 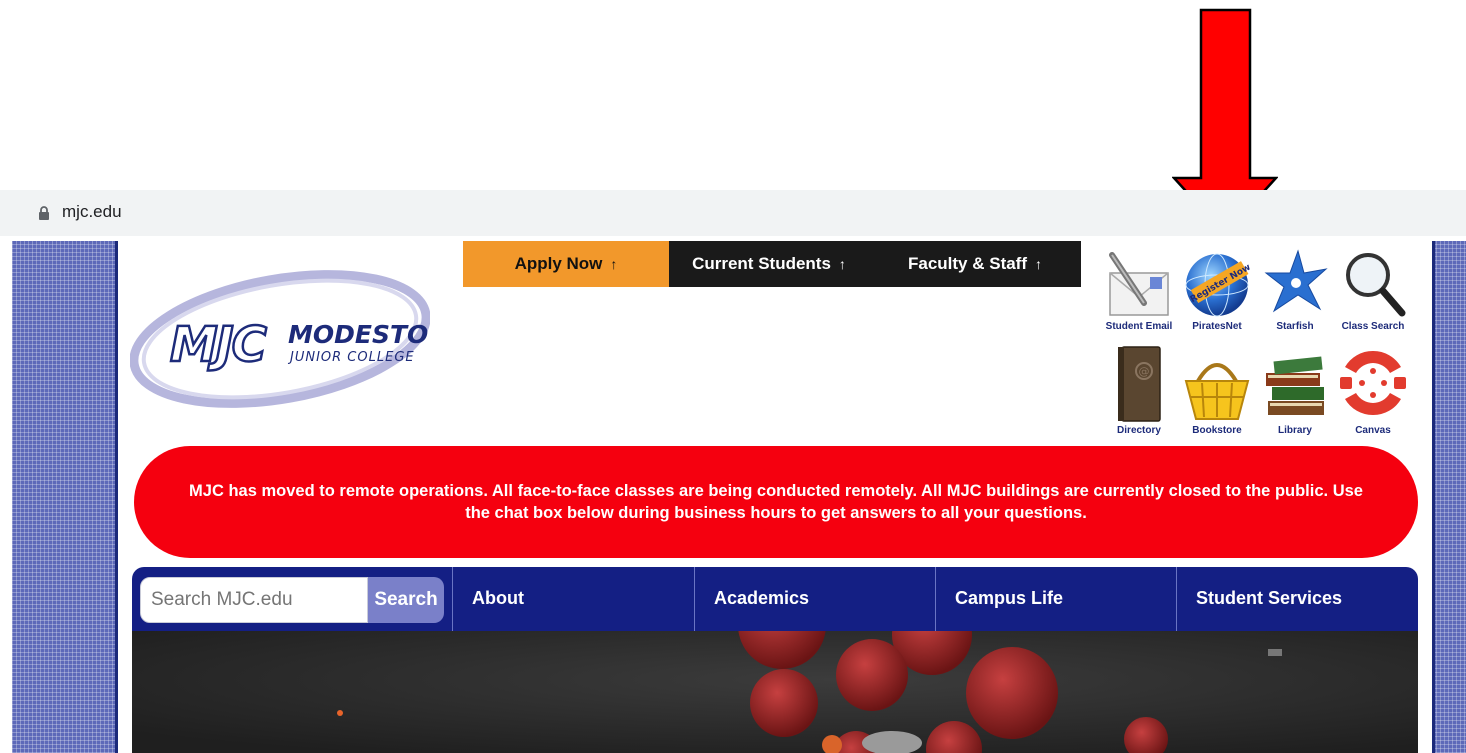 I want to click on left-background-pattern, so click(x=65, y=497).